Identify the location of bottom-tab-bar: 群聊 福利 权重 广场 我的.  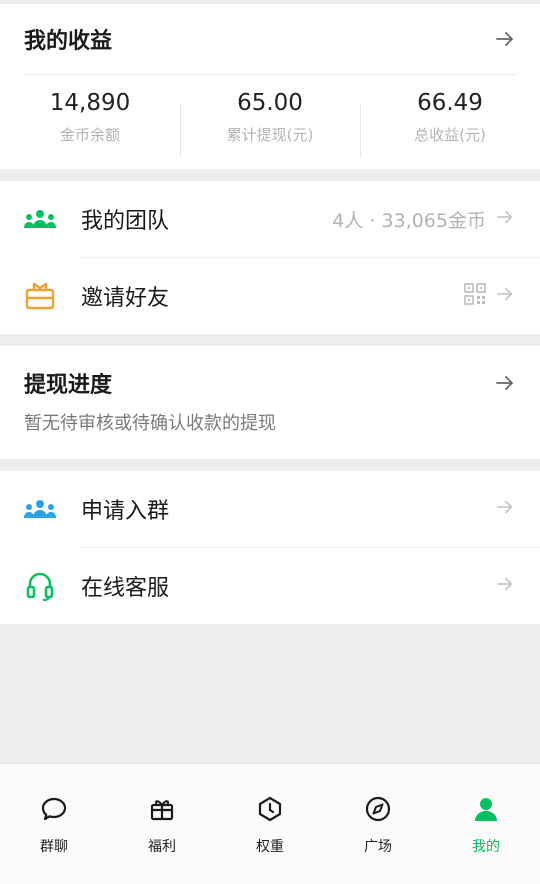
(270, 823).